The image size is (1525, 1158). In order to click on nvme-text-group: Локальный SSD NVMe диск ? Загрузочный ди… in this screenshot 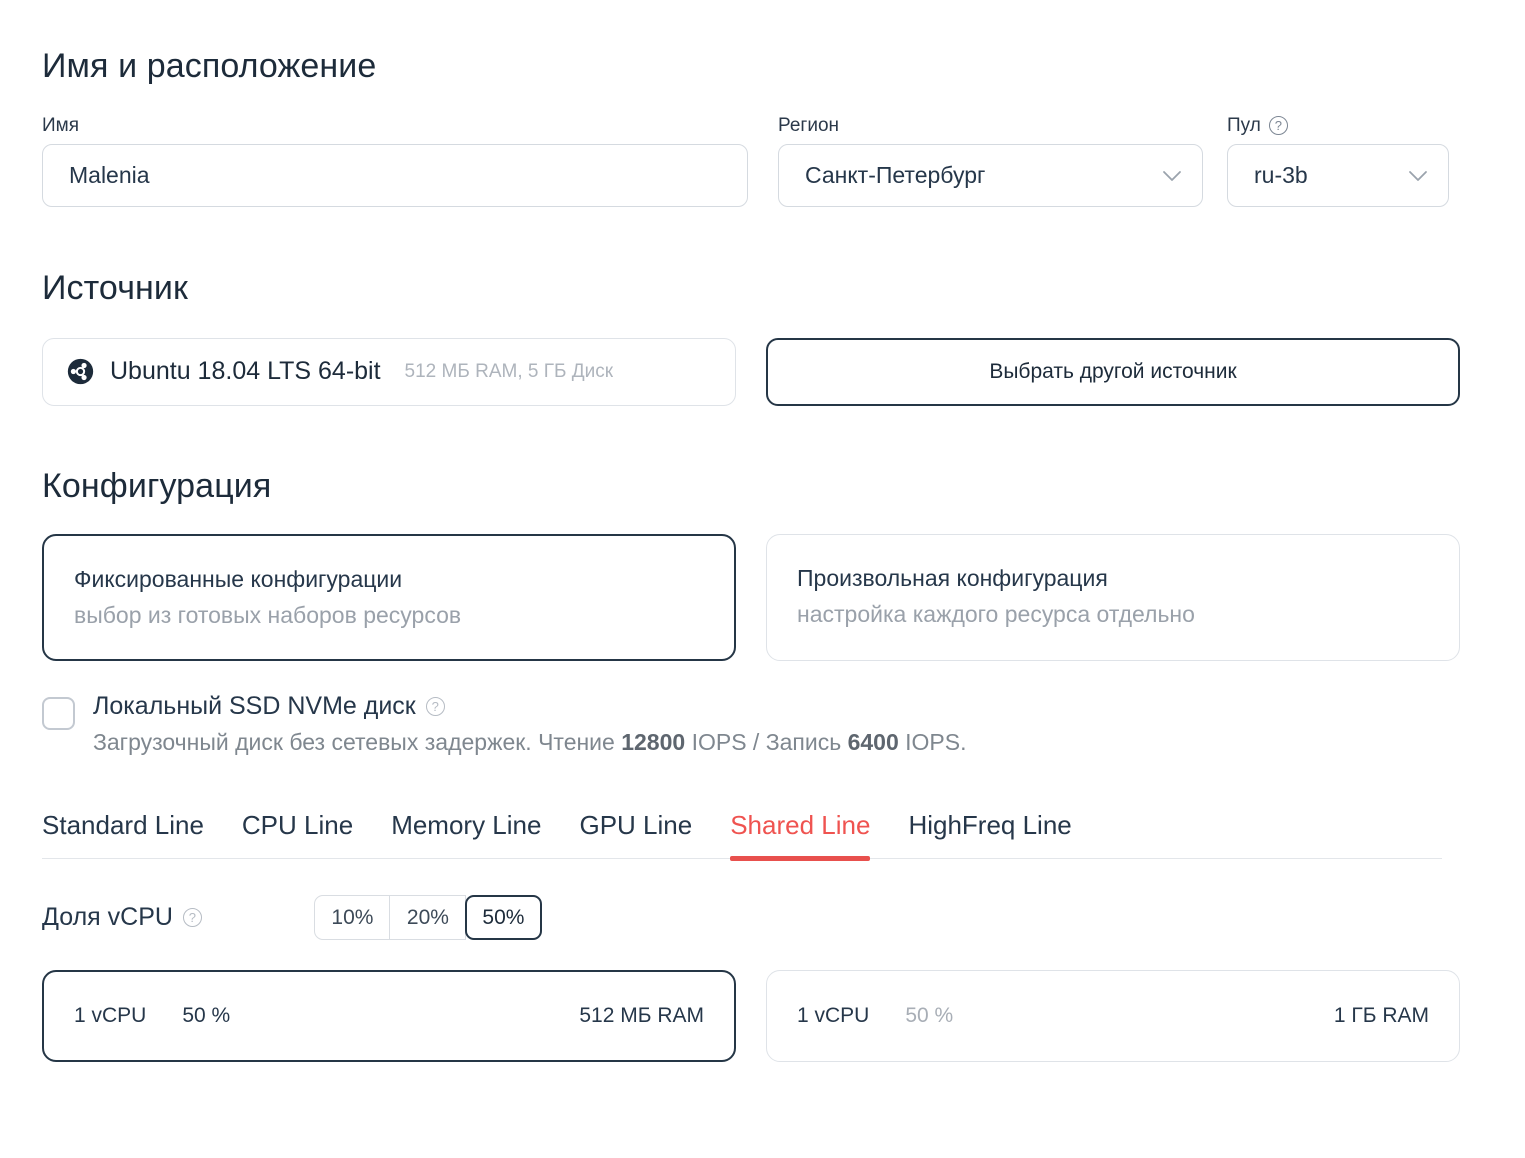, I will do `click(530, 724)`.